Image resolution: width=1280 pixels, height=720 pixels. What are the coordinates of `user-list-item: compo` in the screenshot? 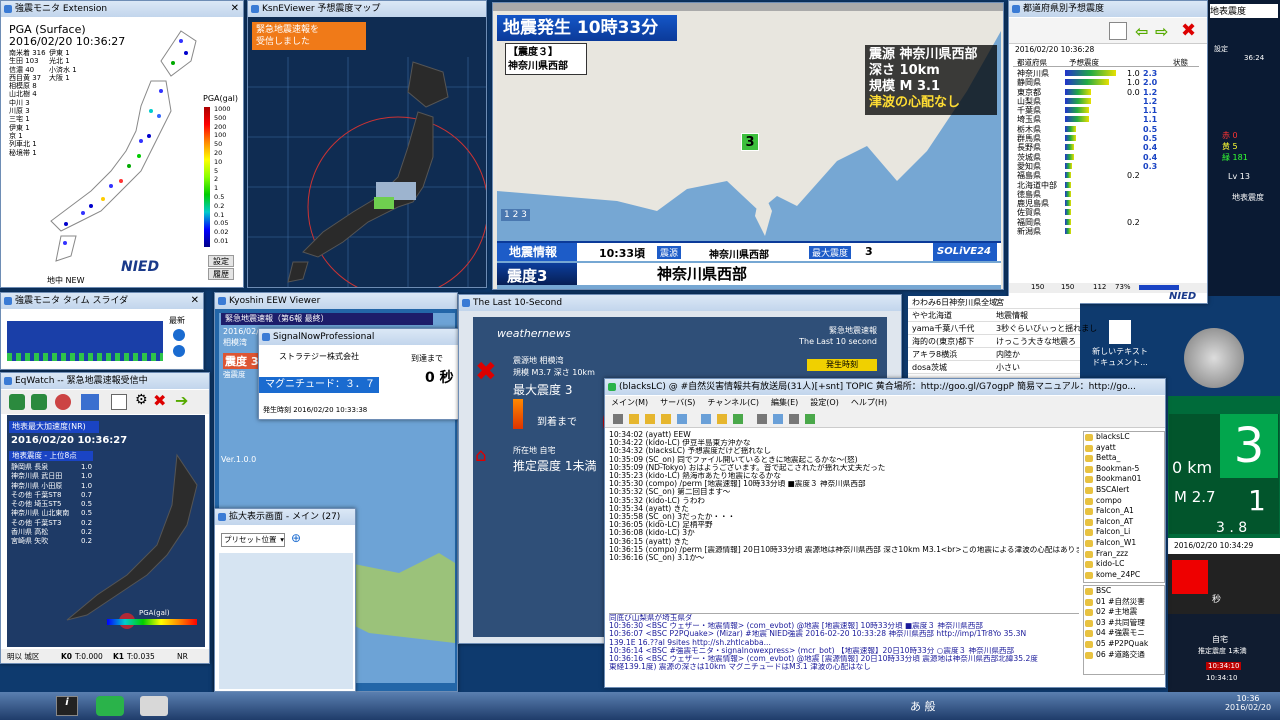 It's located at (1124, 501).